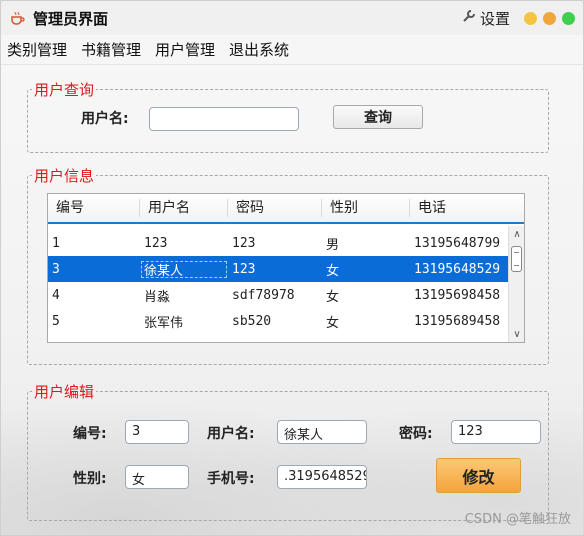 This screenshot has width=584, height=536. What do you see at coordinates (64, 176) in the screenshot?
I see `user-info-legend: 用户信息` at bounding box center [64, 176].